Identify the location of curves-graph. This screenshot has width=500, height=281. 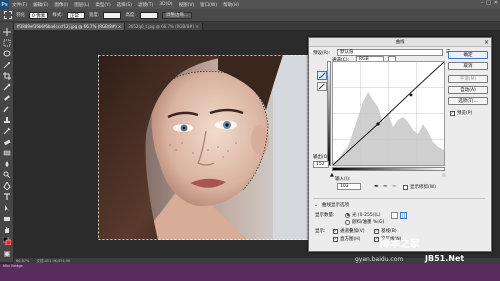
(388, 113).